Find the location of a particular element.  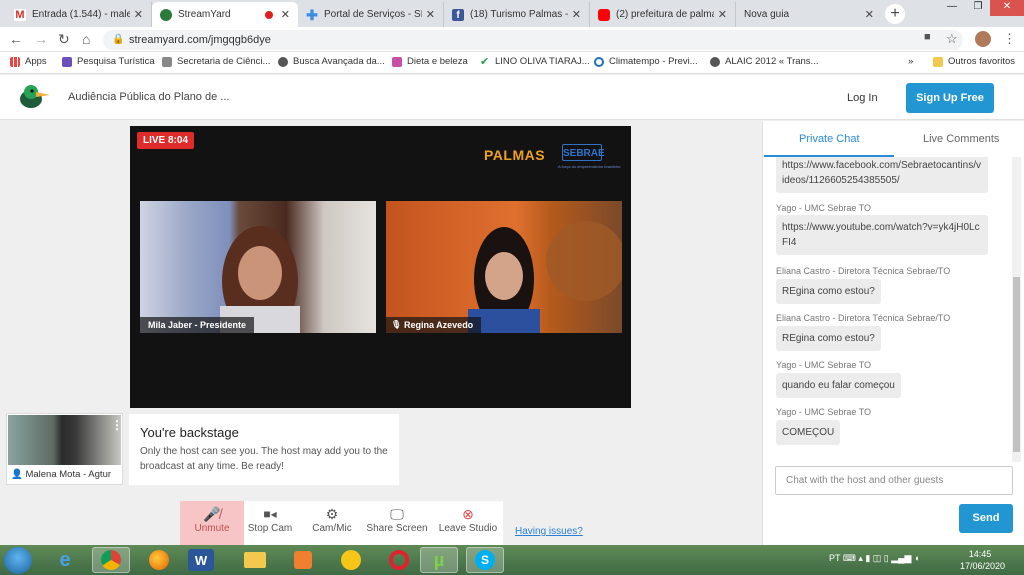

streamyard-logo is located at coordinates (34, 97).